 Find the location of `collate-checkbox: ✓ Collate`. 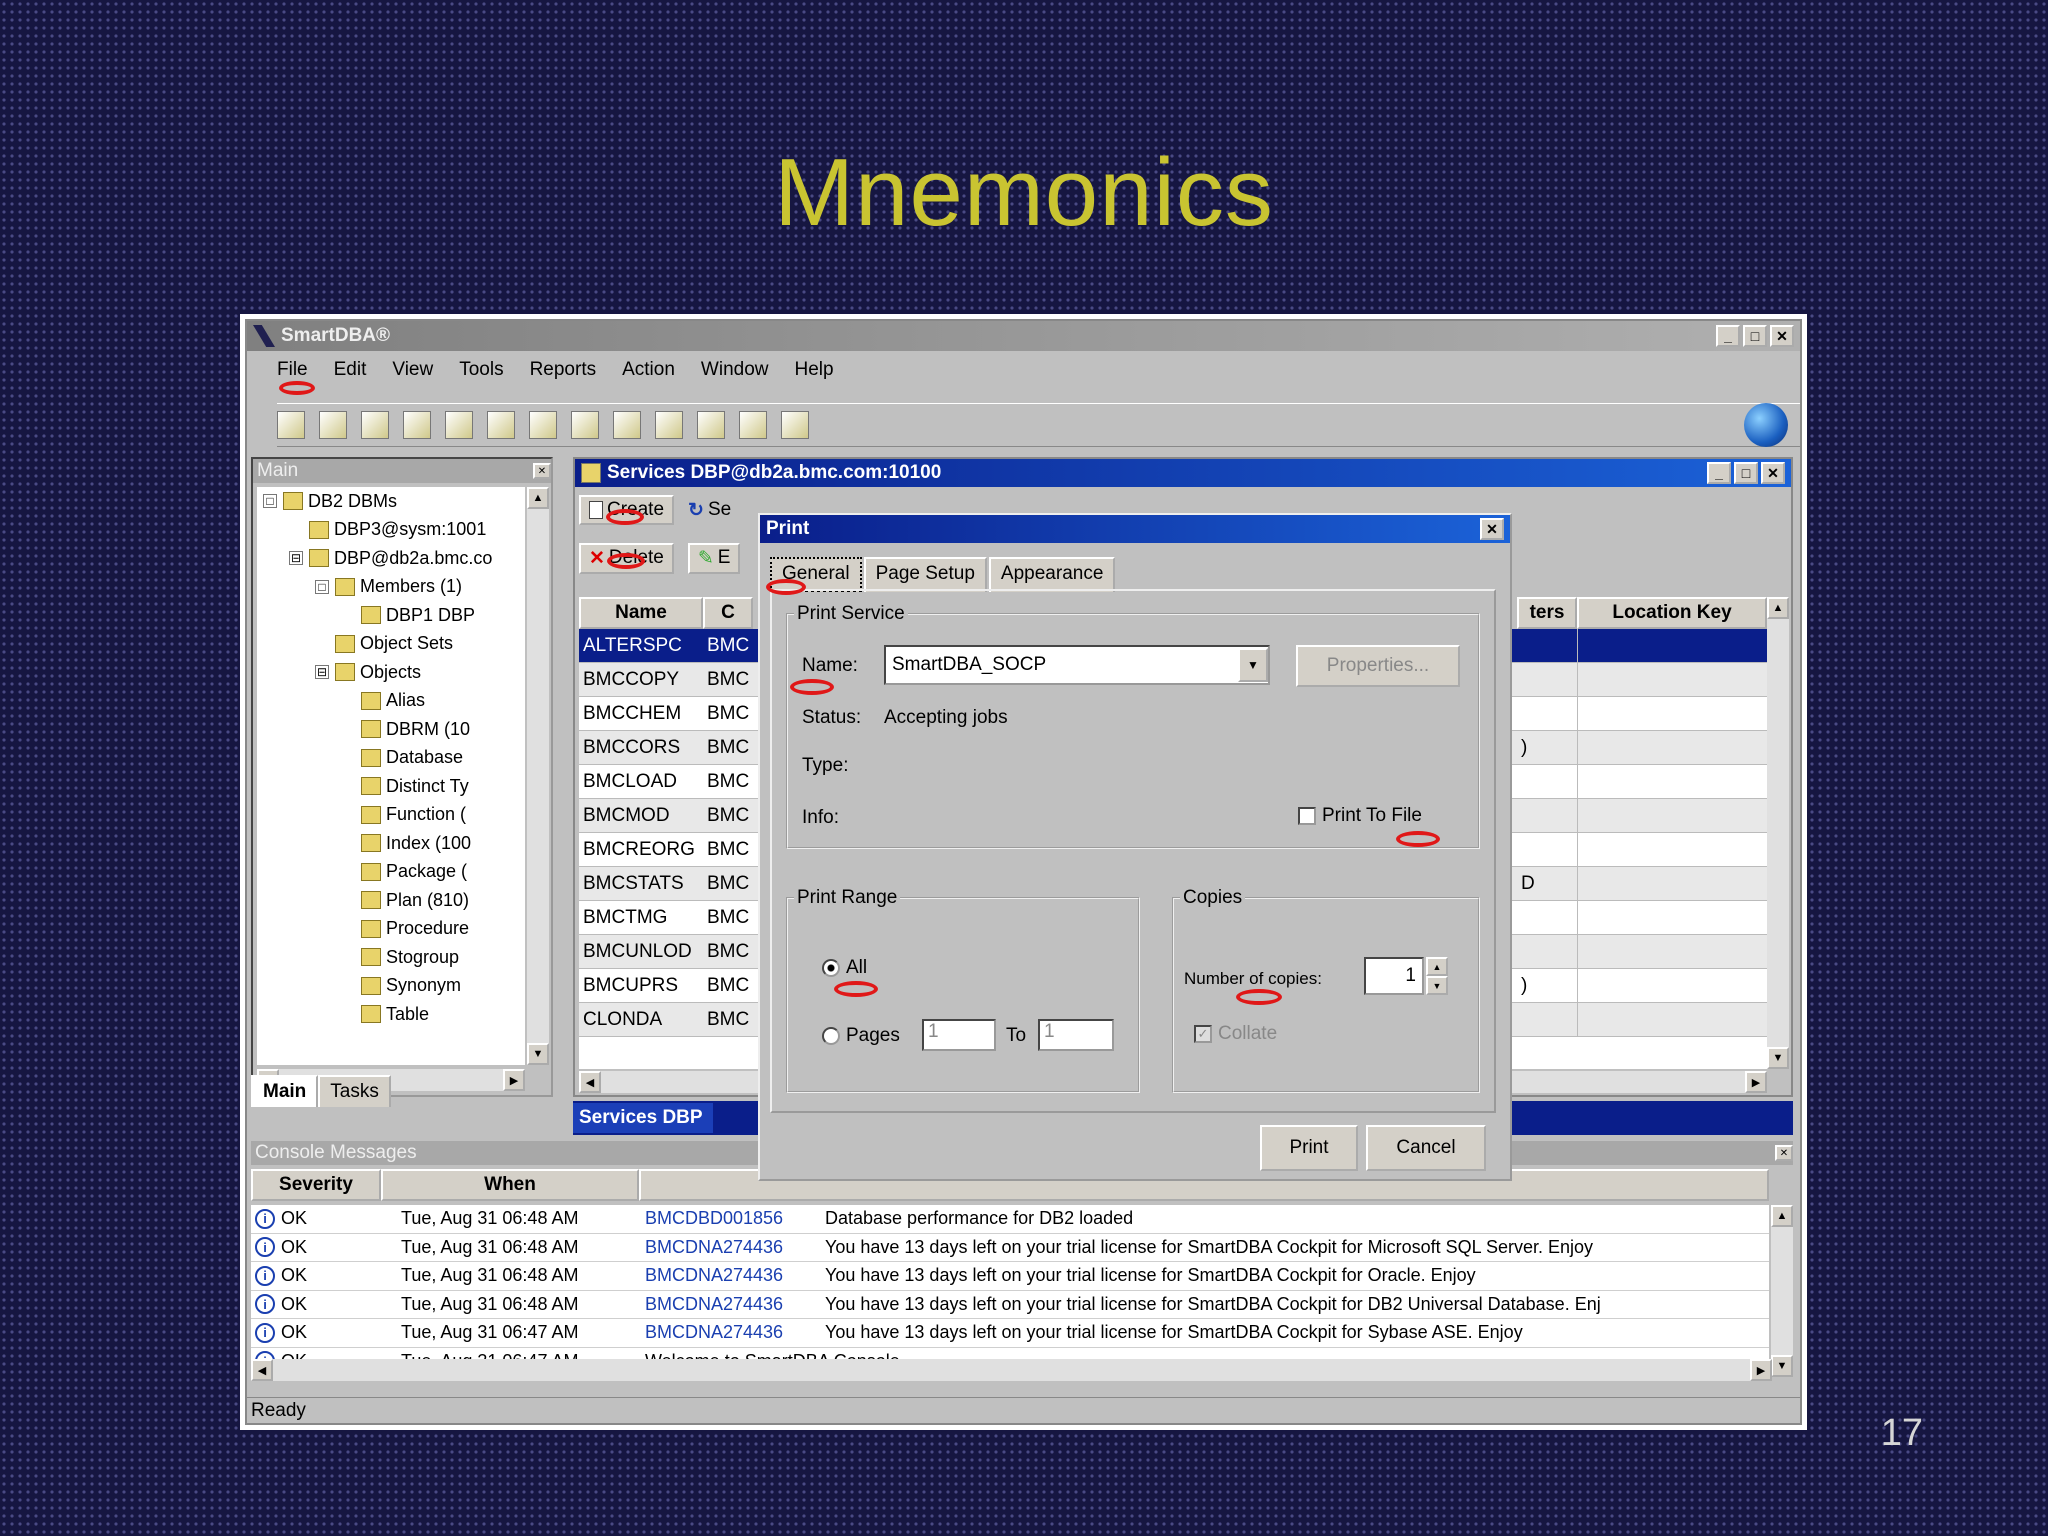

collate-checkbox: ✓ Collate is located at coordinates (1235, 1034).